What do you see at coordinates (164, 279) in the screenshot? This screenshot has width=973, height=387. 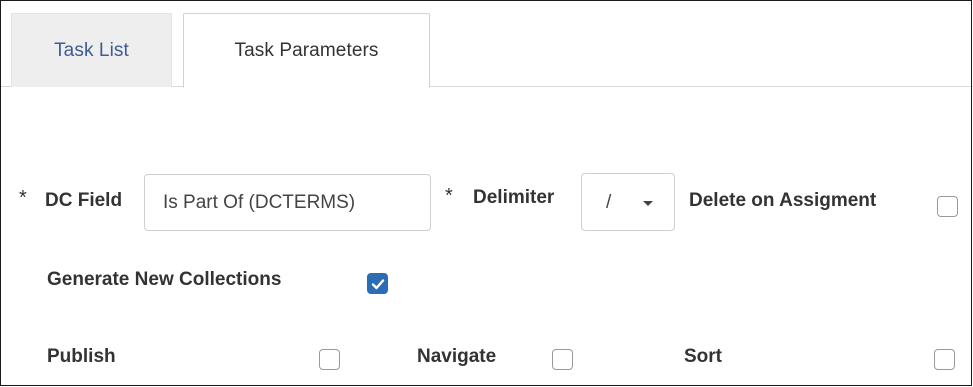 I see `generate-new-collections-label: Generate New Collections` at bounding box center [164, 279].